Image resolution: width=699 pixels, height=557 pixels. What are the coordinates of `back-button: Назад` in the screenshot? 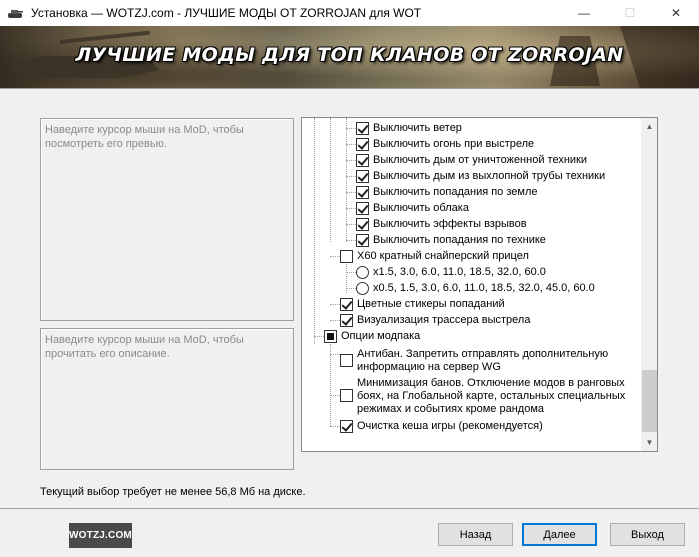 It's located at (475, 534).